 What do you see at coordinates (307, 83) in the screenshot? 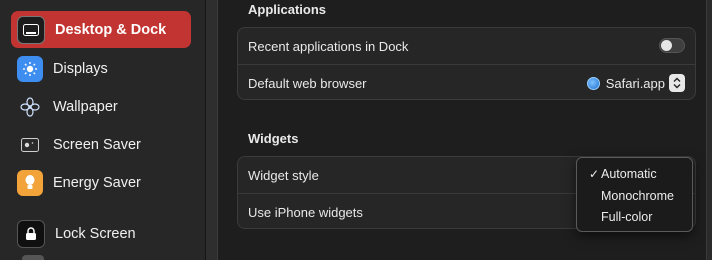
I see `default-browser-label: Default web browser` at bounding box center [307, 83].